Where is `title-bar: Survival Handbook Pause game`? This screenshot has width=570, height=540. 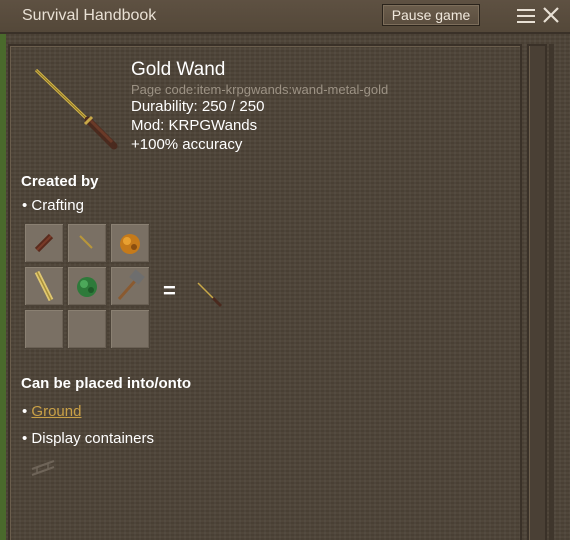
title-bar: Survival Handbook Pause game is located at coordinates (285, 17).